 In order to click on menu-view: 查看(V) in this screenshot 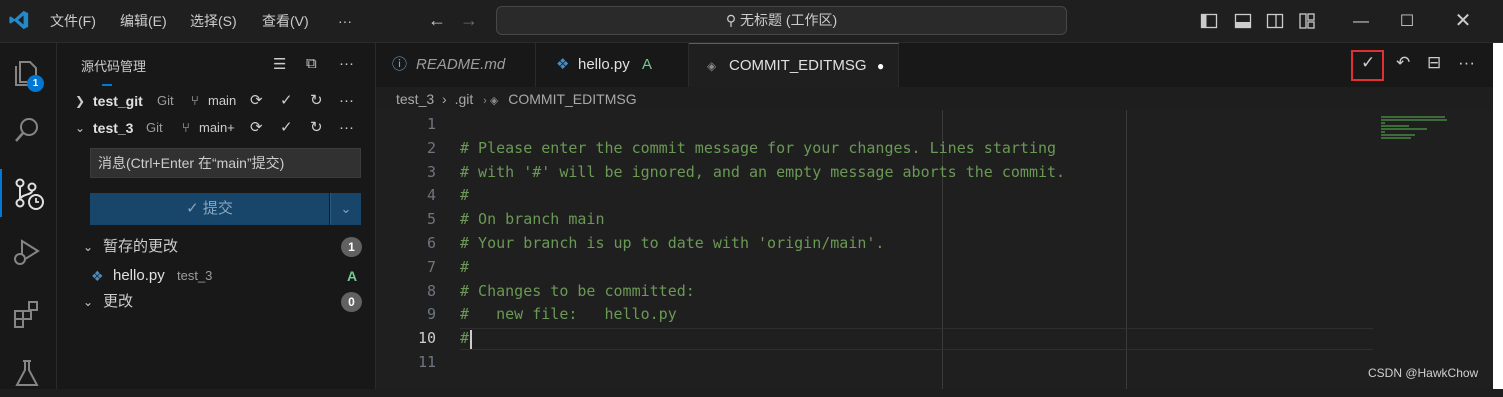, I will do `click(285, 21)`.